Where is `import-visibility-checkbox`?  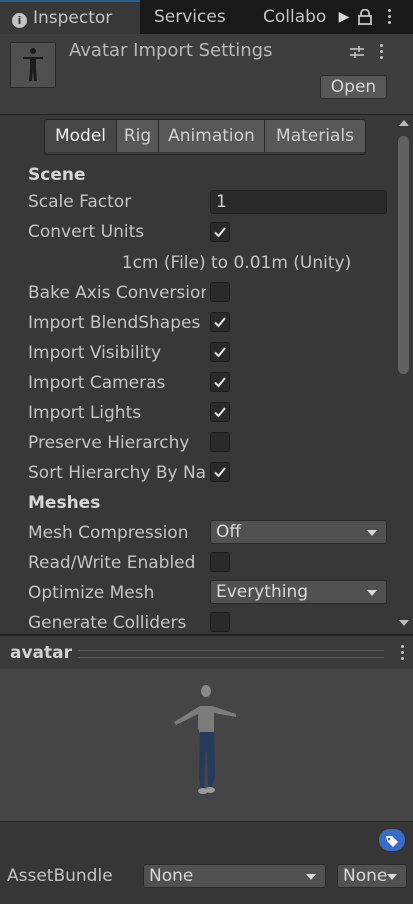 import-visibility-checkbox is located at coordinates (220, 352).